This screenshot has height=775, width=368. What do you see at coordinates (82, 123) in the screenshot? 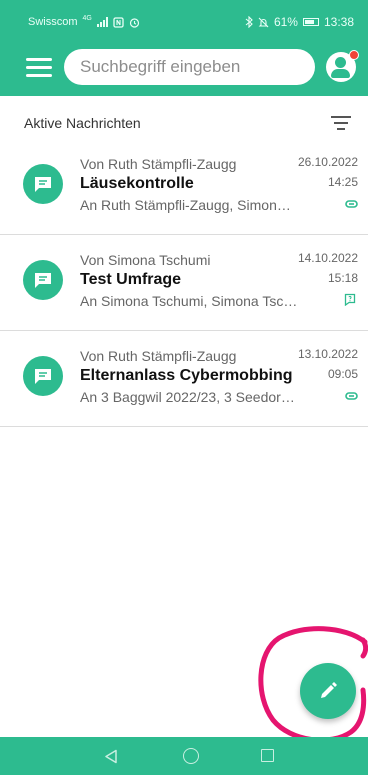
I see `section-title: Aktive Nachrichten` at bounding box center [82, 123].